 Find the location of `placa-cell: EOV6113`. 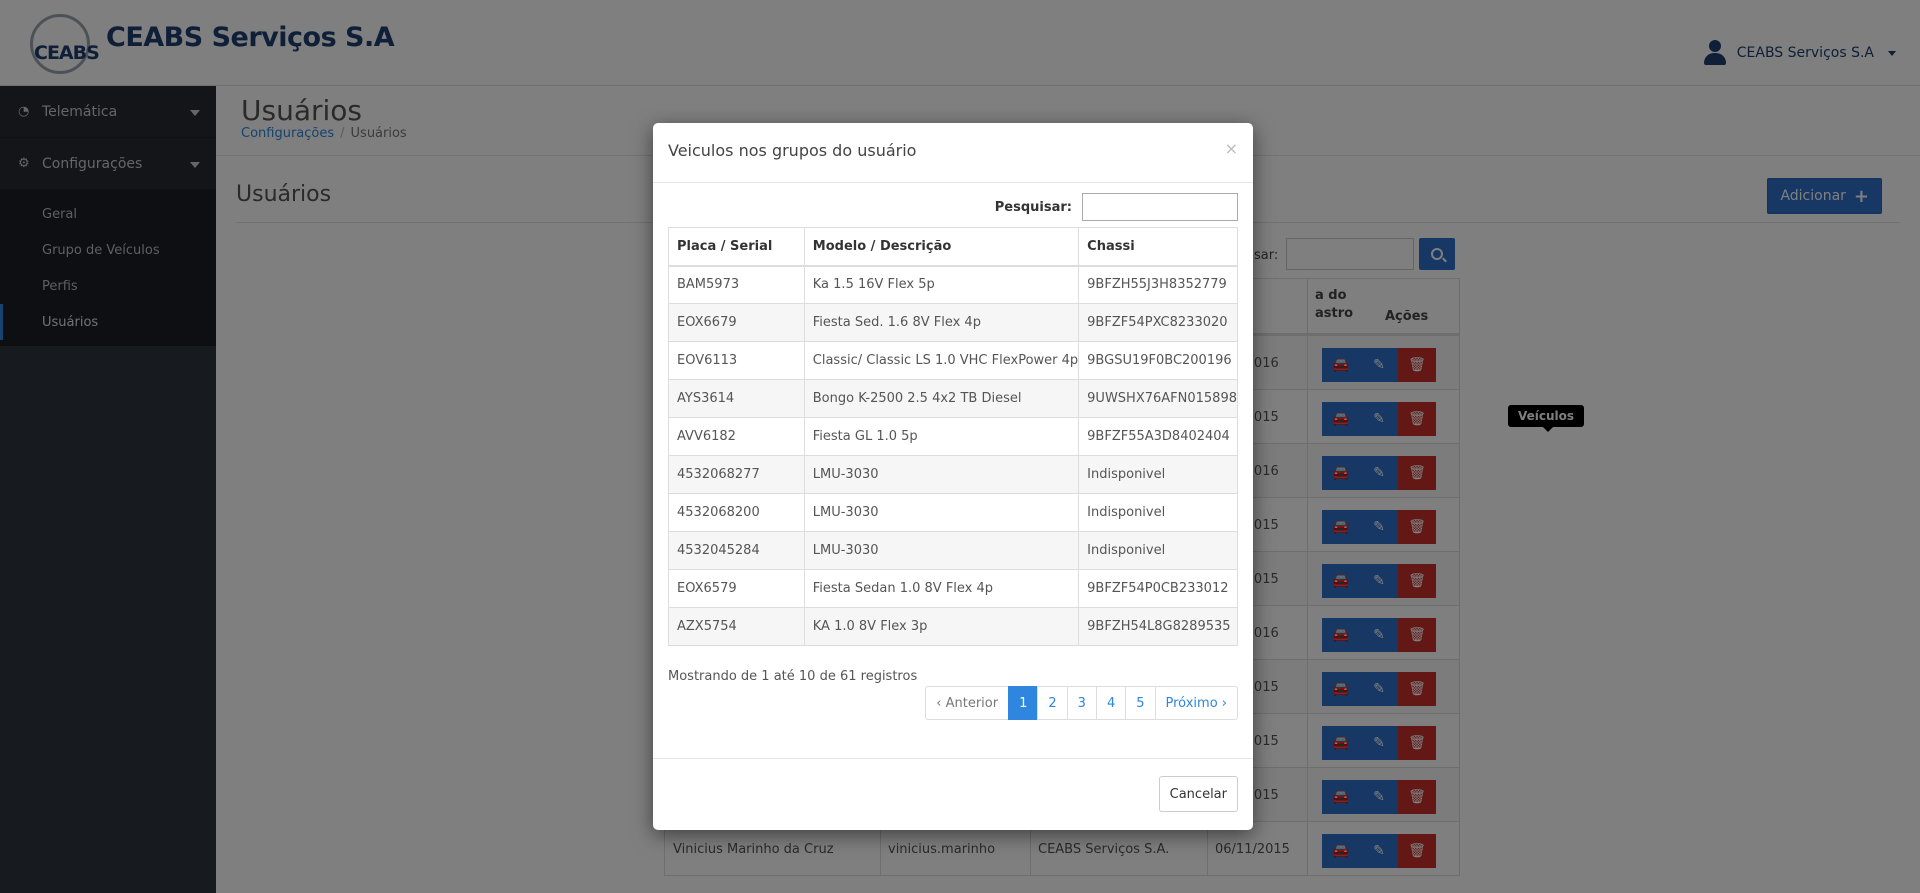

placa-cell: EOV6113 is located at coordinates (736, 360).